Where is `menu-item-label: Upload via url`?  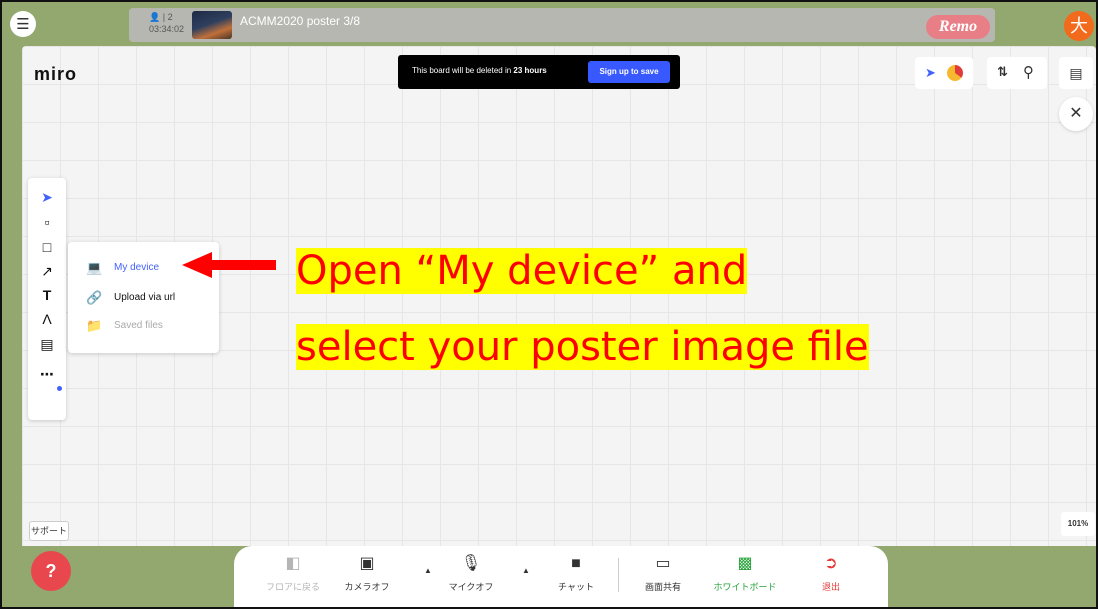 menu-item-label: Upload via url is located at coordinates (145, 297).